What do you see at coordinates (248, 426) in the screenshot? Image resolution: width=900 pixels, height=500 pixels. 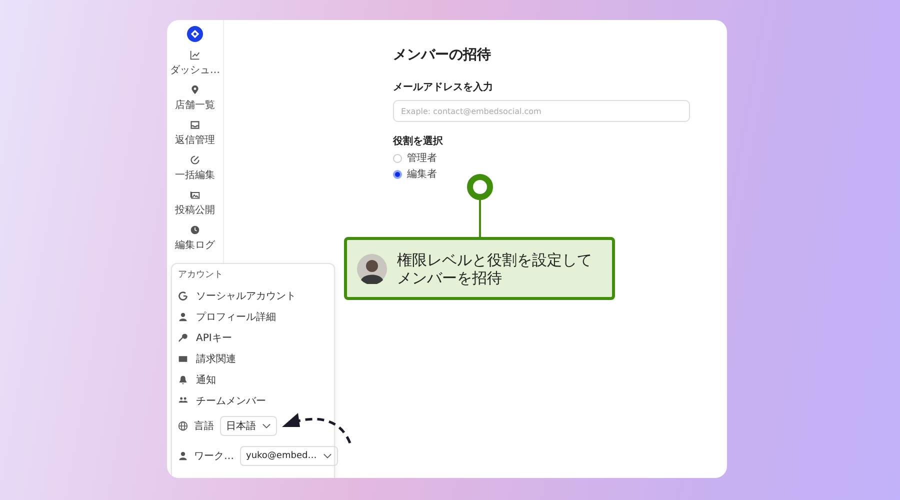 I see `language-select: 日本語` at bounding box center [248, 426].